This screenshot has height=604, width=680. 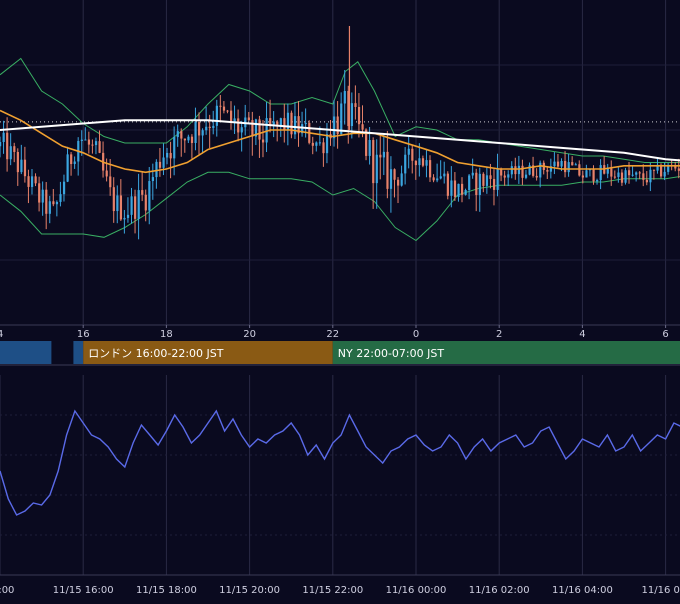 What do you see at coordinates (332, 334) in the screenshot?
I see `price-x-tick-label: 22` at bounding box center [332, 334].